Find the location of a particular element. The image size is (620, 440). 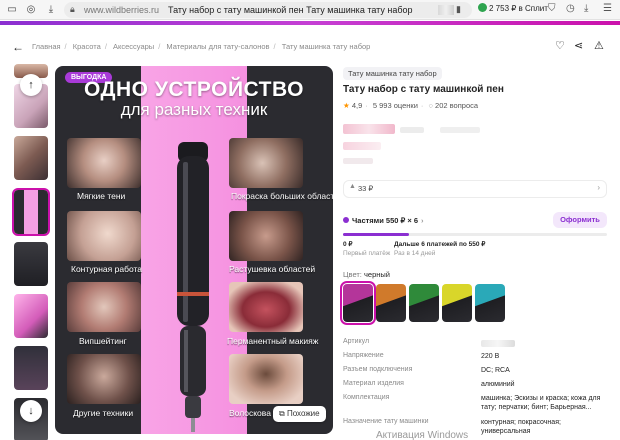

split-price-badge: 2 753 ₽ в Сплит is located at coordinates (513, 10).